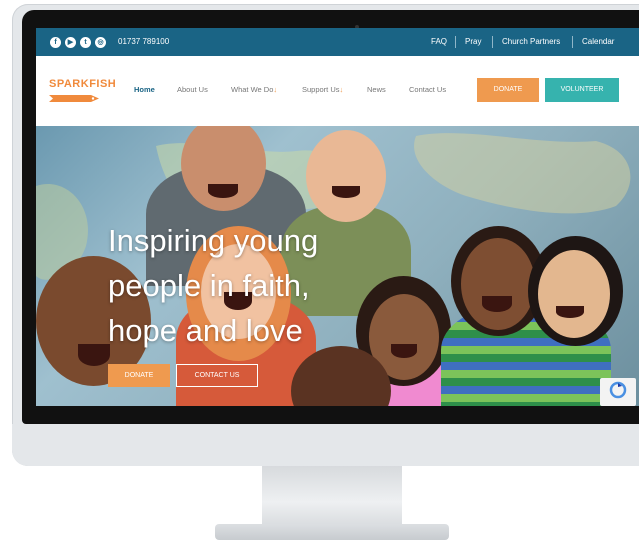 This screenshot has height=548, width=639. Describe the element at coordinates (213, 240) in the screenshot. I see `headline-line: Inspiring young` at that location.